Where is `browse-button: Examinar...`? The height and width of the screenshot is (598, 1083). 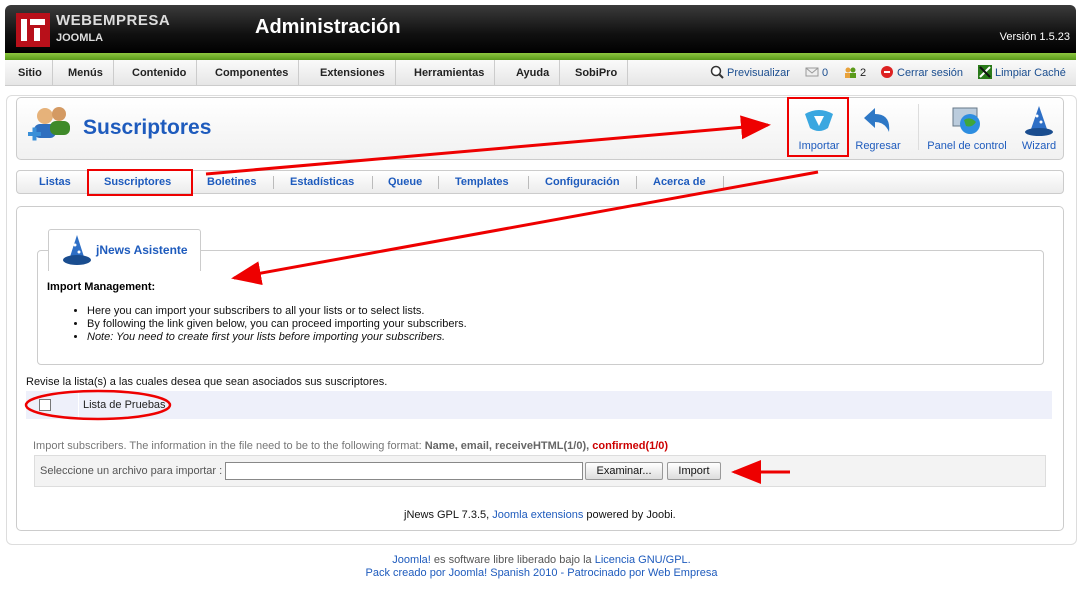
browse-button: Examinar... is located at coordinates (624, 471).